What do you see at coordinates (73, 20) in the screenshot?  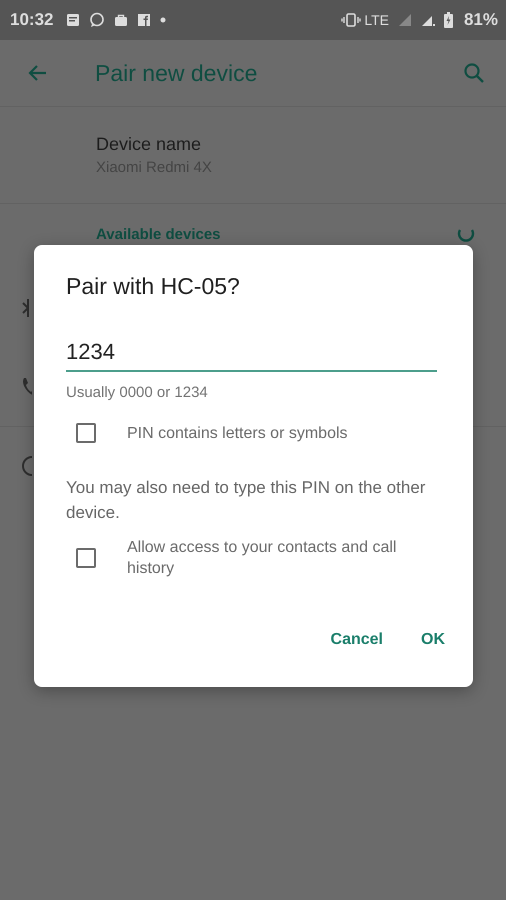 I see `notification-icon` at bounding box center [73, 20].